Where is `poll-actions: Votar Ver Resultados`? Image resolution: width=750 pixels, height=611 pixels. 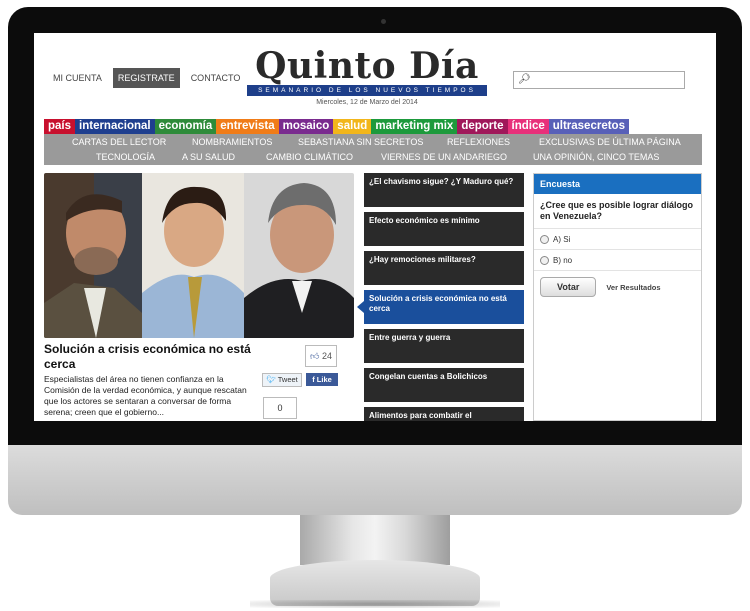 poll-actions: Votar Ver Resultados is located at coordinates (617, 286).